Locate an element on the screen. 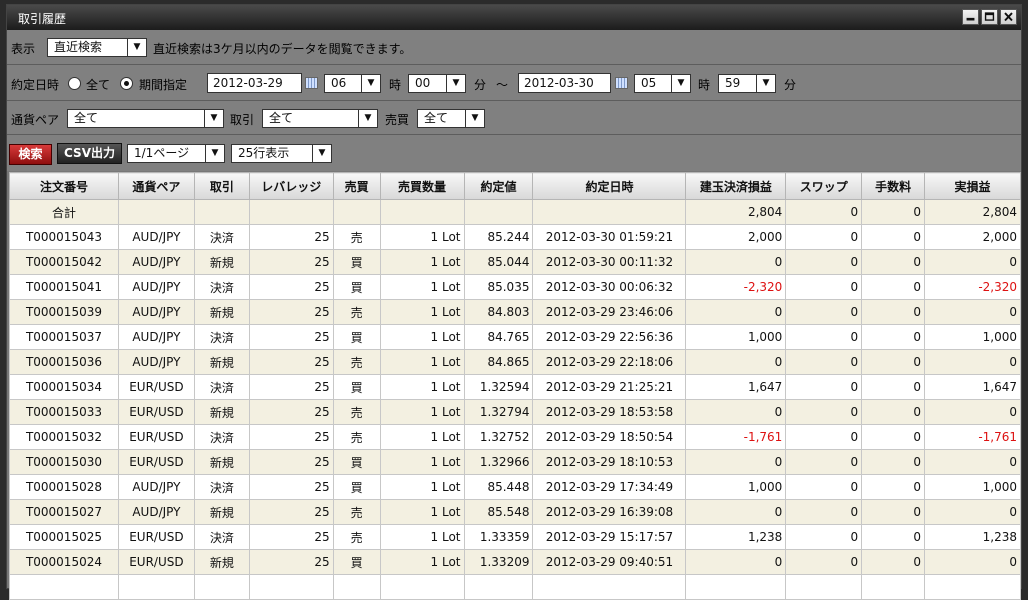  column-header: 実損益 is located at coordinates (972, 186).